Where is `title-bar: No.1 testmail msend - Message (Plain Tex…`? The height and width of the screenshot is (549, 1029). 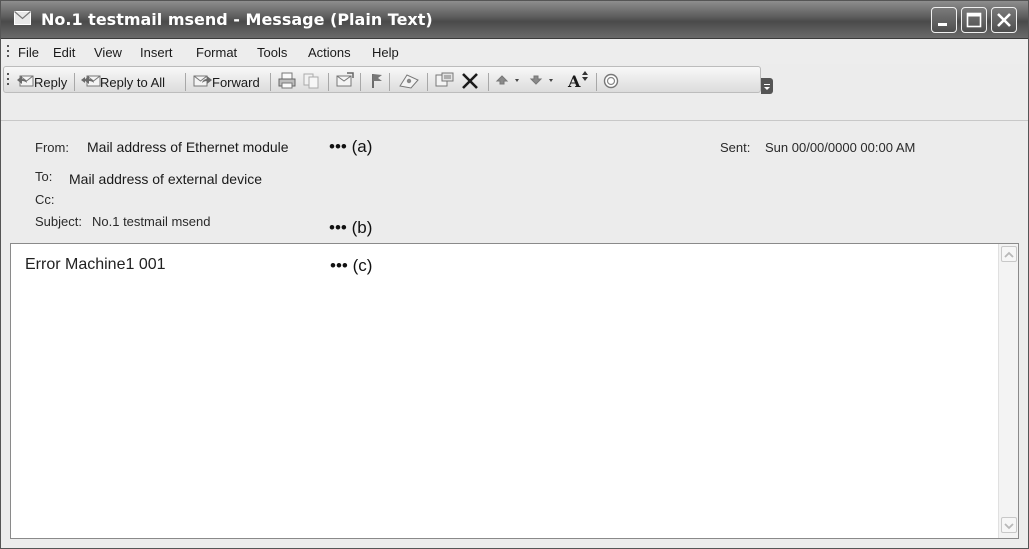
title-bar: No.1 testmail msend - Message (Plain Tex… is located at coordinates (514, 20).